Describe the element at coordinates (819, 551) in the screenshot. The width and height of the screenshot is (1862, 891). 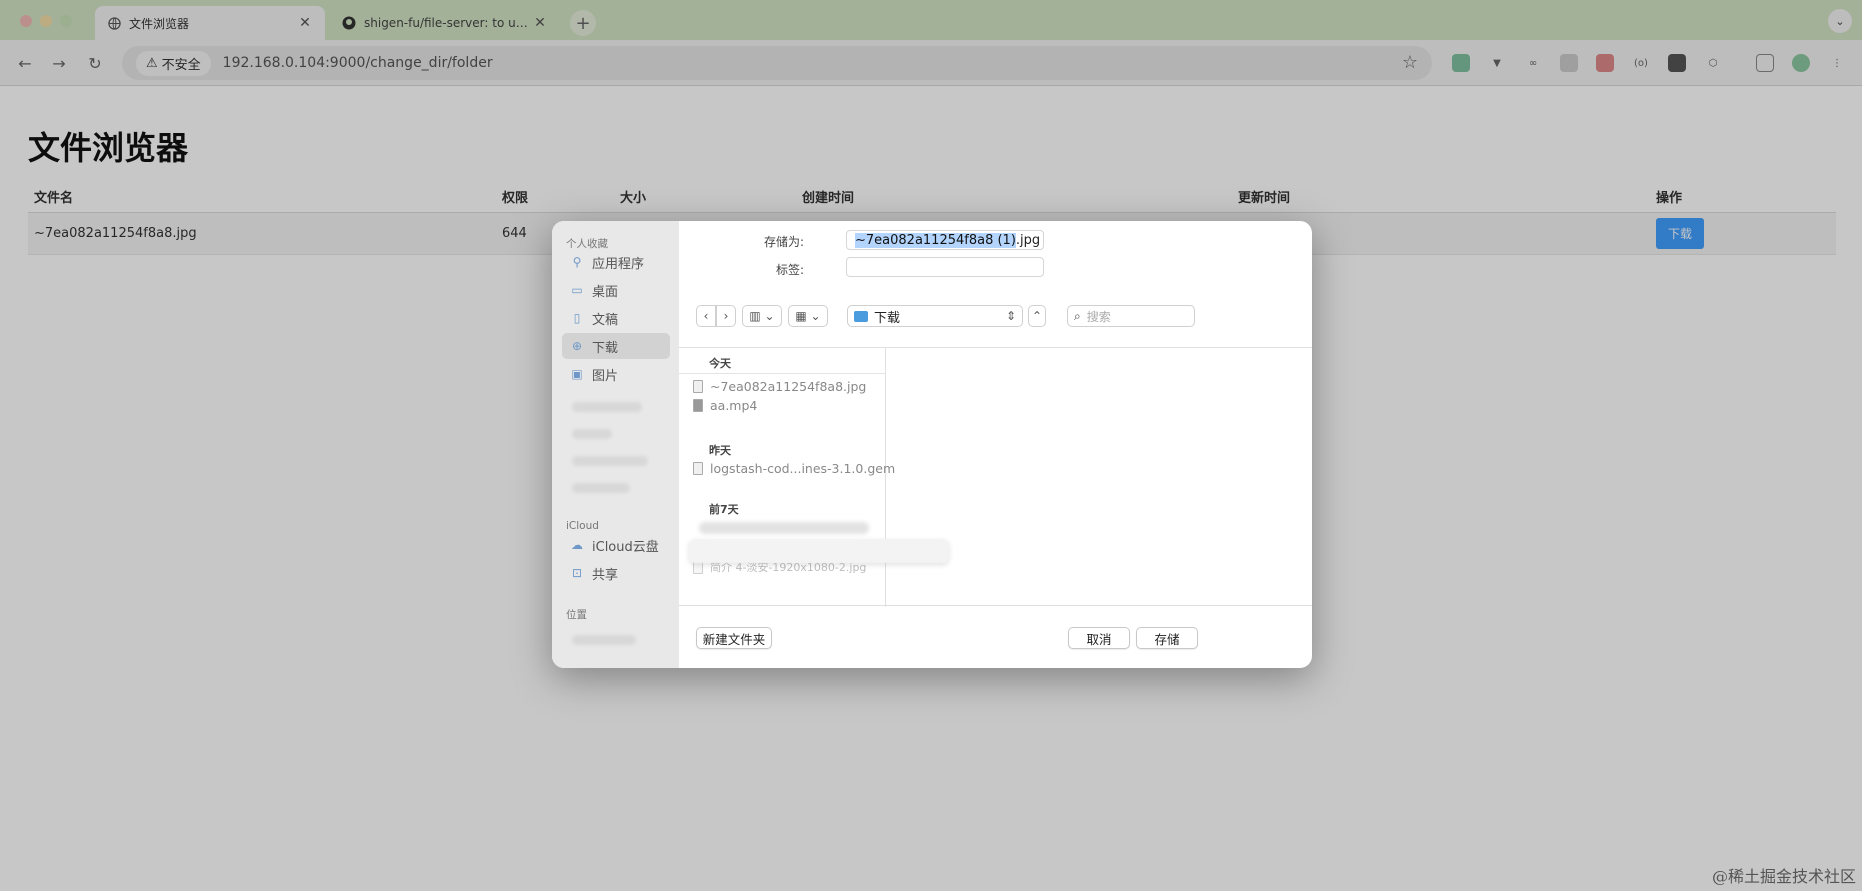
I see `blurred-tooltip` at that location.